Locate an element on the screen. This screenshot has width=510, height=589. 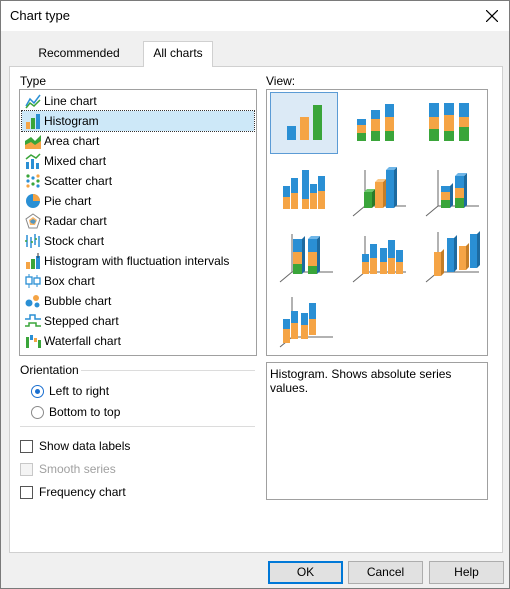
tab-recommended-charts: Recommended charts is located at coordinates (79, 62).